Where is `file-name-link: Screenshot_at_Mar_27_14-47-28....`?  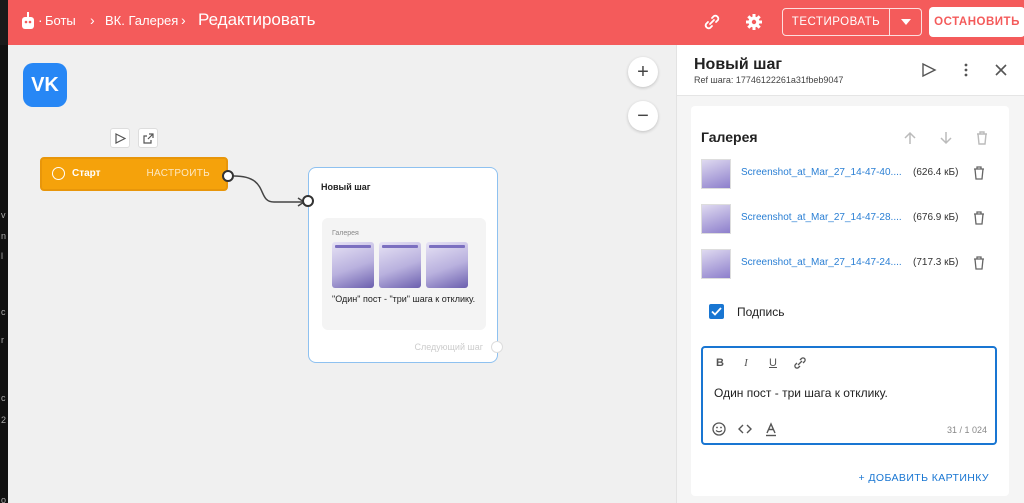 file-name-link: Screenshot_at_Mar_27_14-47-28.... is located at coordinates (821, 217).